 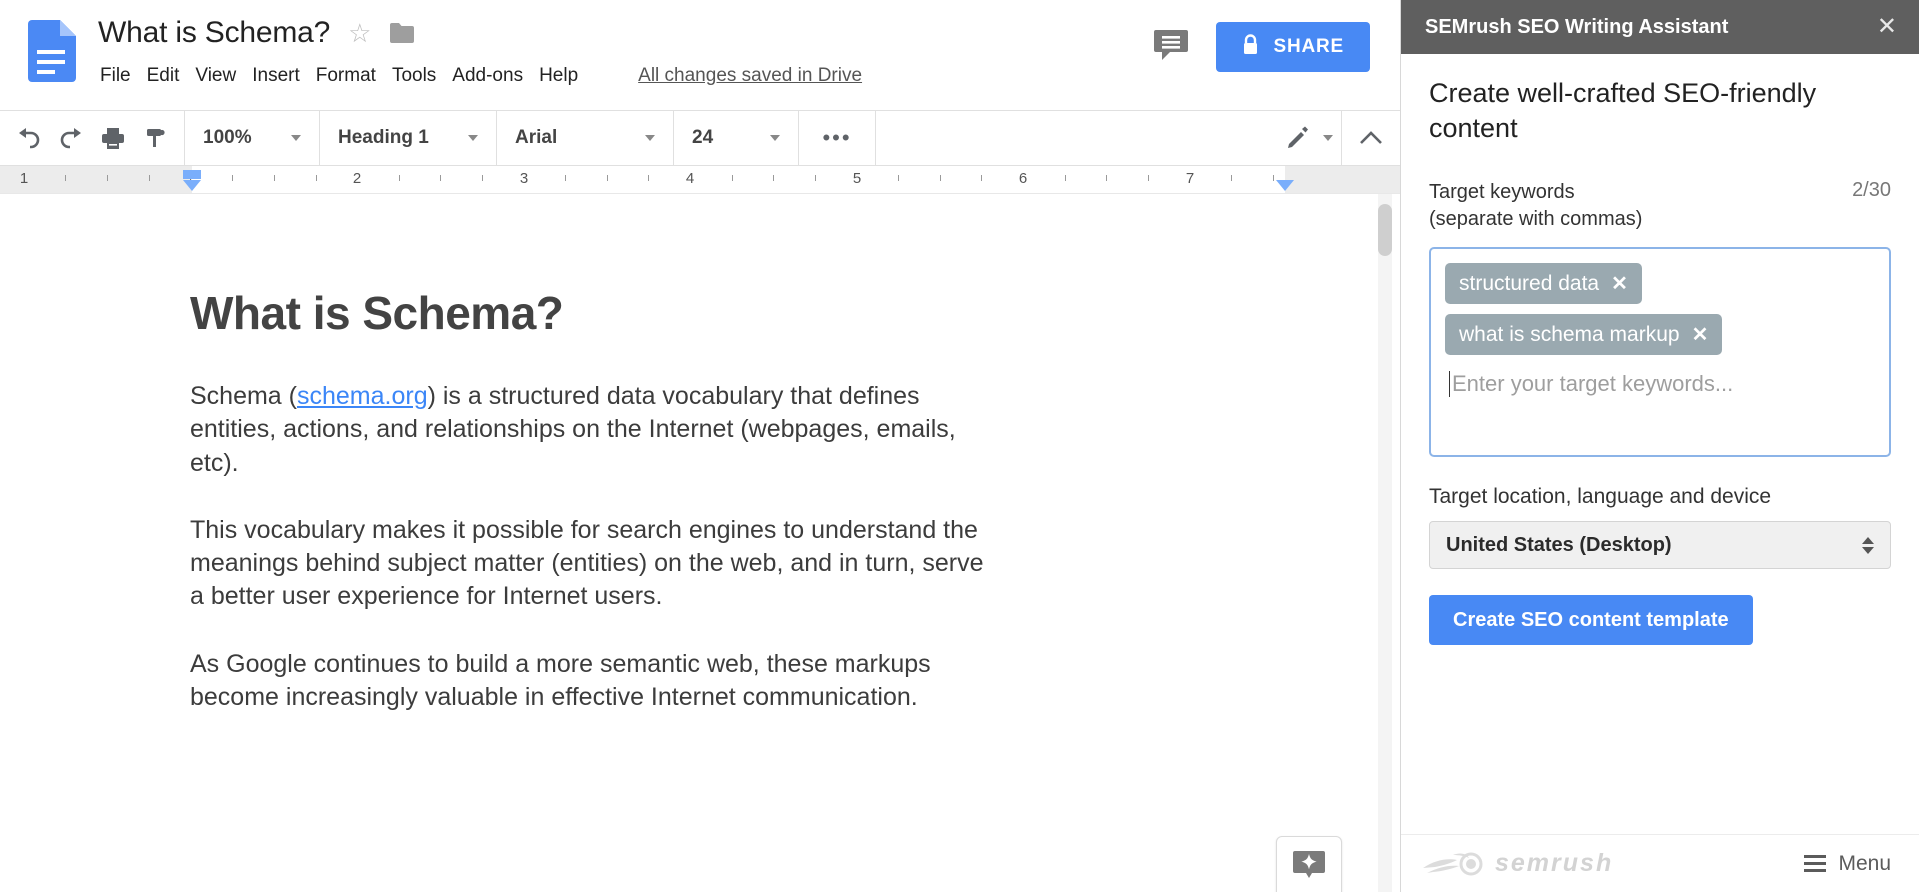 What do you see at coordinates (1385, 543) in the screenshot?
I see `vertical-scrollbar-track` at bounding box center [1385, 543].